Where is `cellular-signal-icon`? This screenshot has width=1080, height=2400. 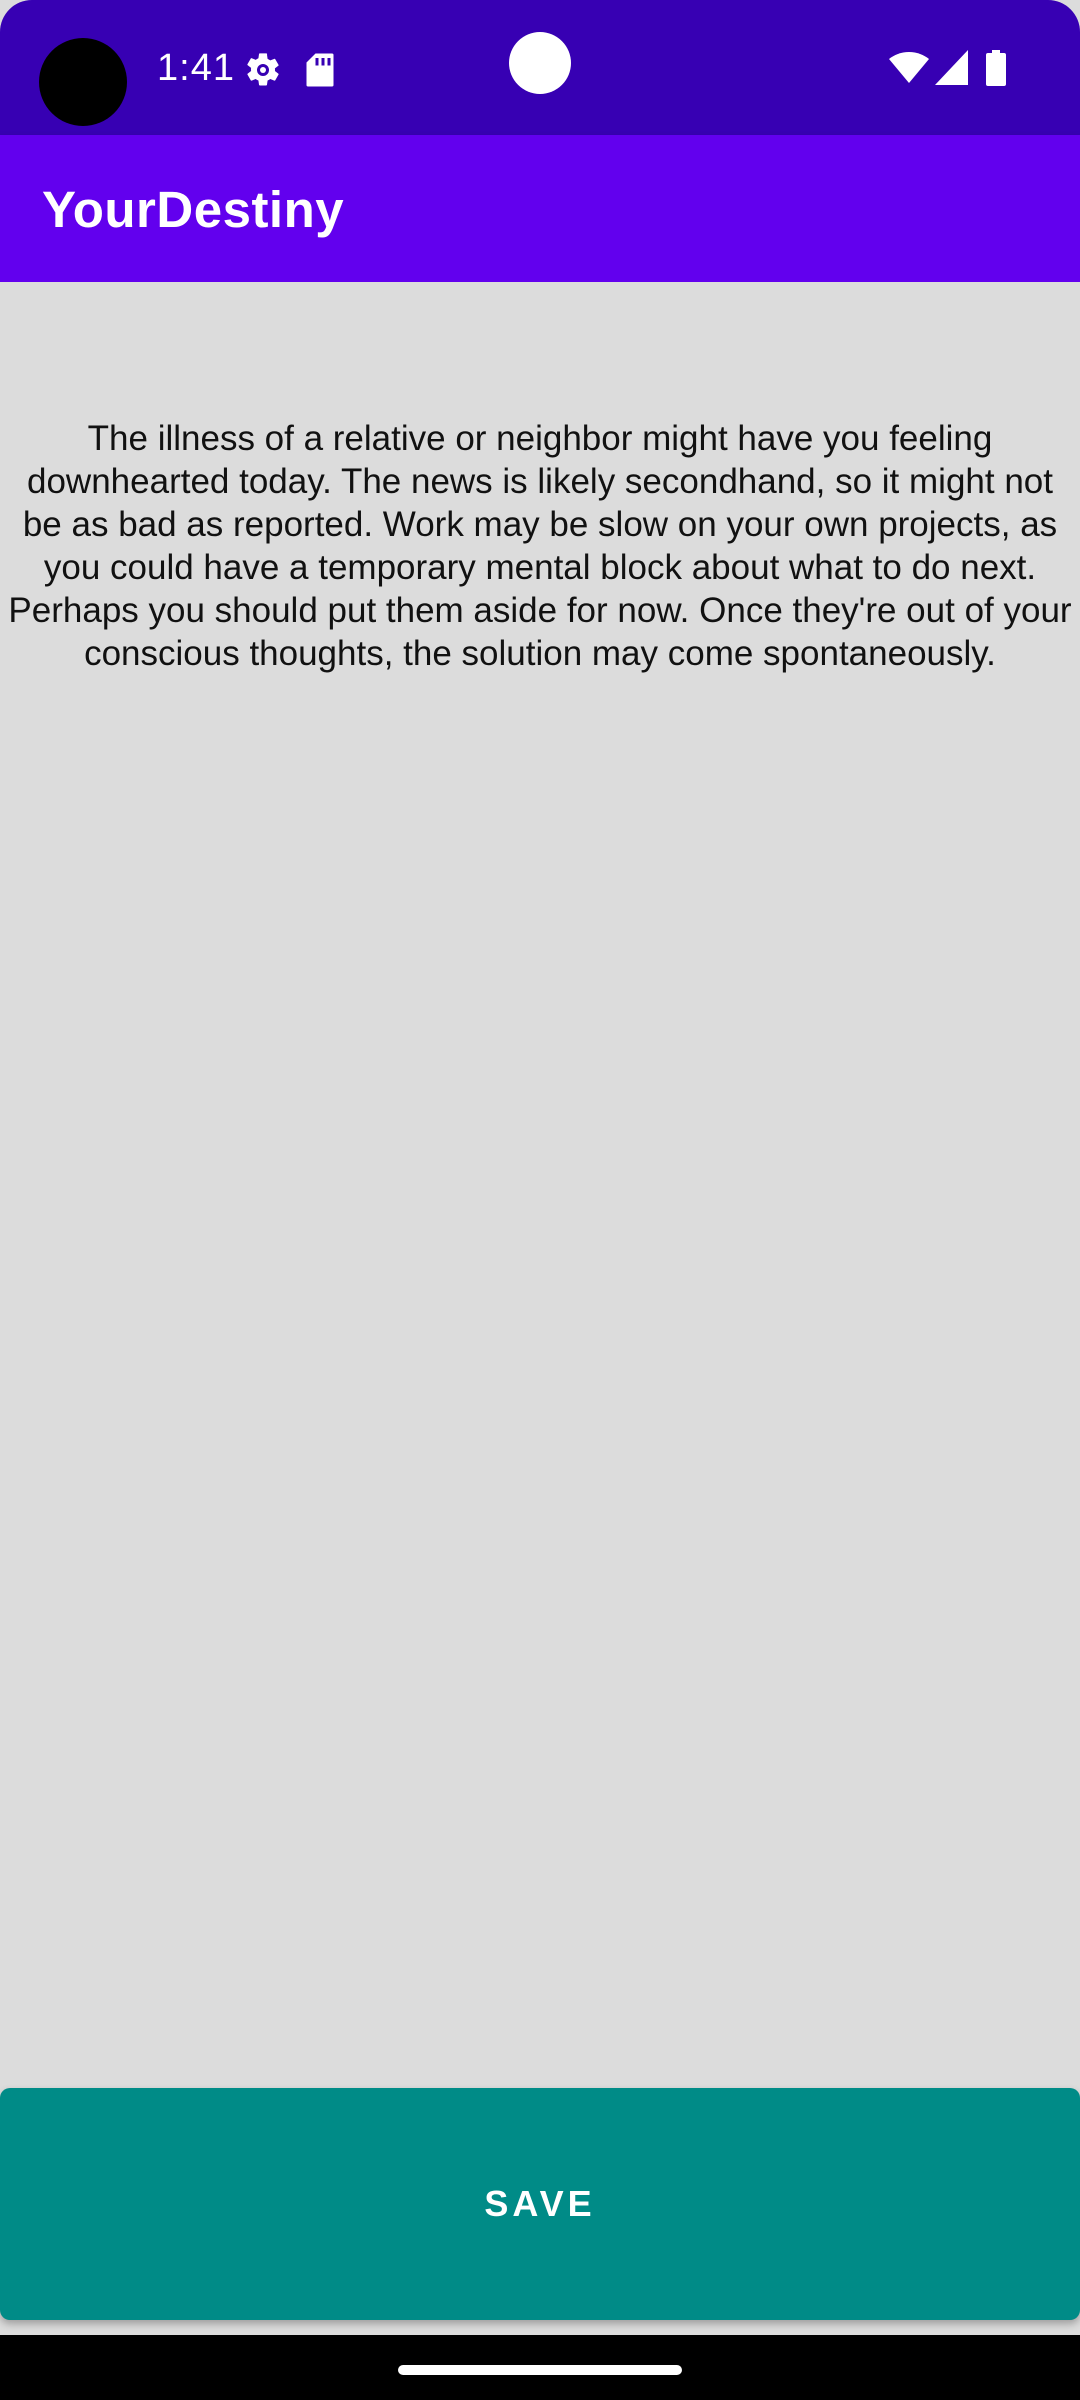 cellular-signal-icon is located at coordinates (951, 67).